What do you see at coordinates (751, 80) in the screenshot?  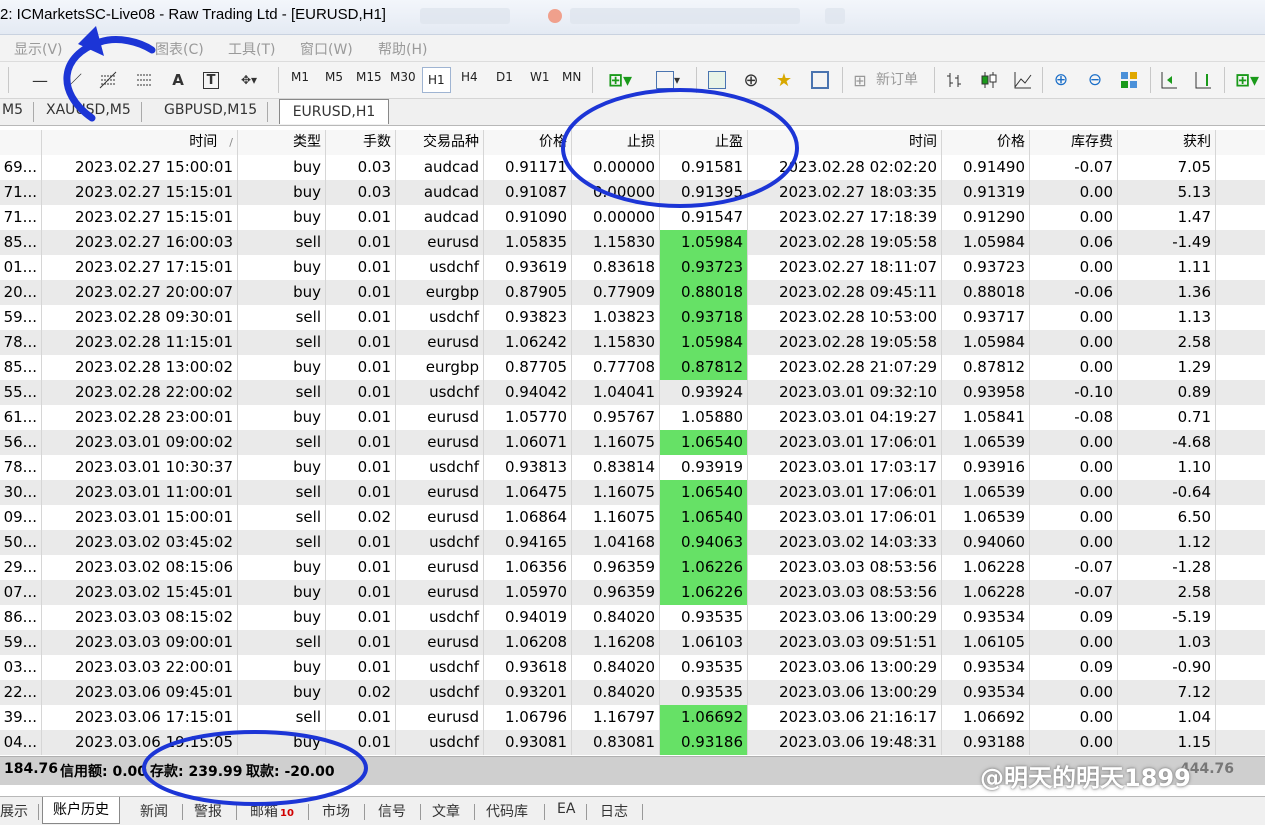 I see `crosshair-icon: ⊕` at bounding box center [751, 80].